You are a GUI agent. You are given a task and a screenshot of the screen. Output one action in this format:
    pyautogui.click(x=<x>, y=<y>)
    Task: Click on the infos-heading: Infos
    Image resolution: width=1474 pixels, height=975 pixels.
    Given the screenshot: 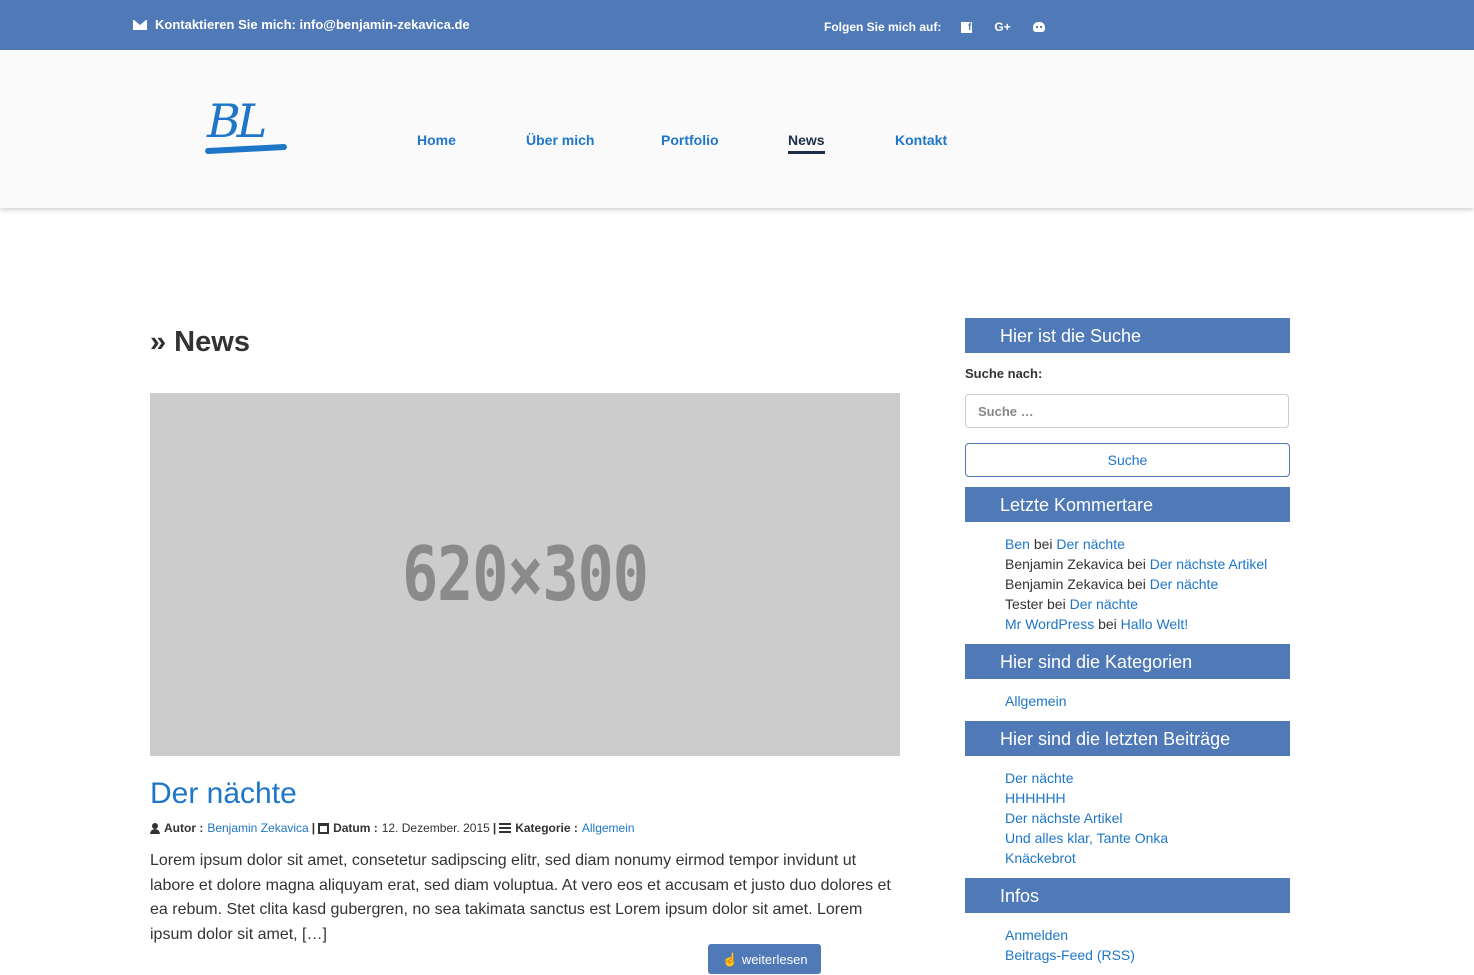 What is the action you would take?
    pyautogui.click(x=1127, y=895)
    